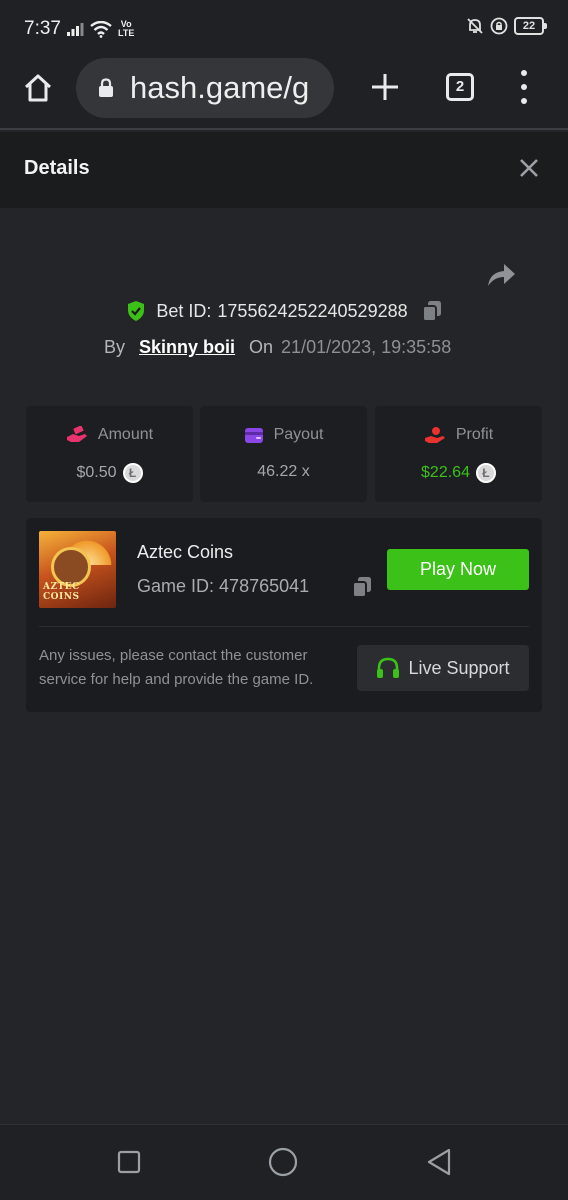 The width and height of the screenshot is (568, 1200). I want to click on verified-shield-icon, so click(136, 311).